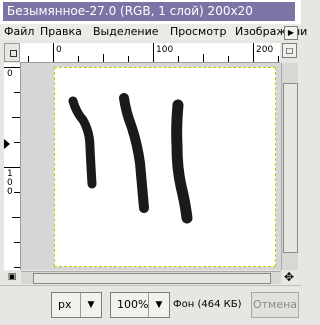 Image resolution: width=320 pixels, height=325 pixels. I want to click on ruler-label-v-0: 0, so click(10, 74).